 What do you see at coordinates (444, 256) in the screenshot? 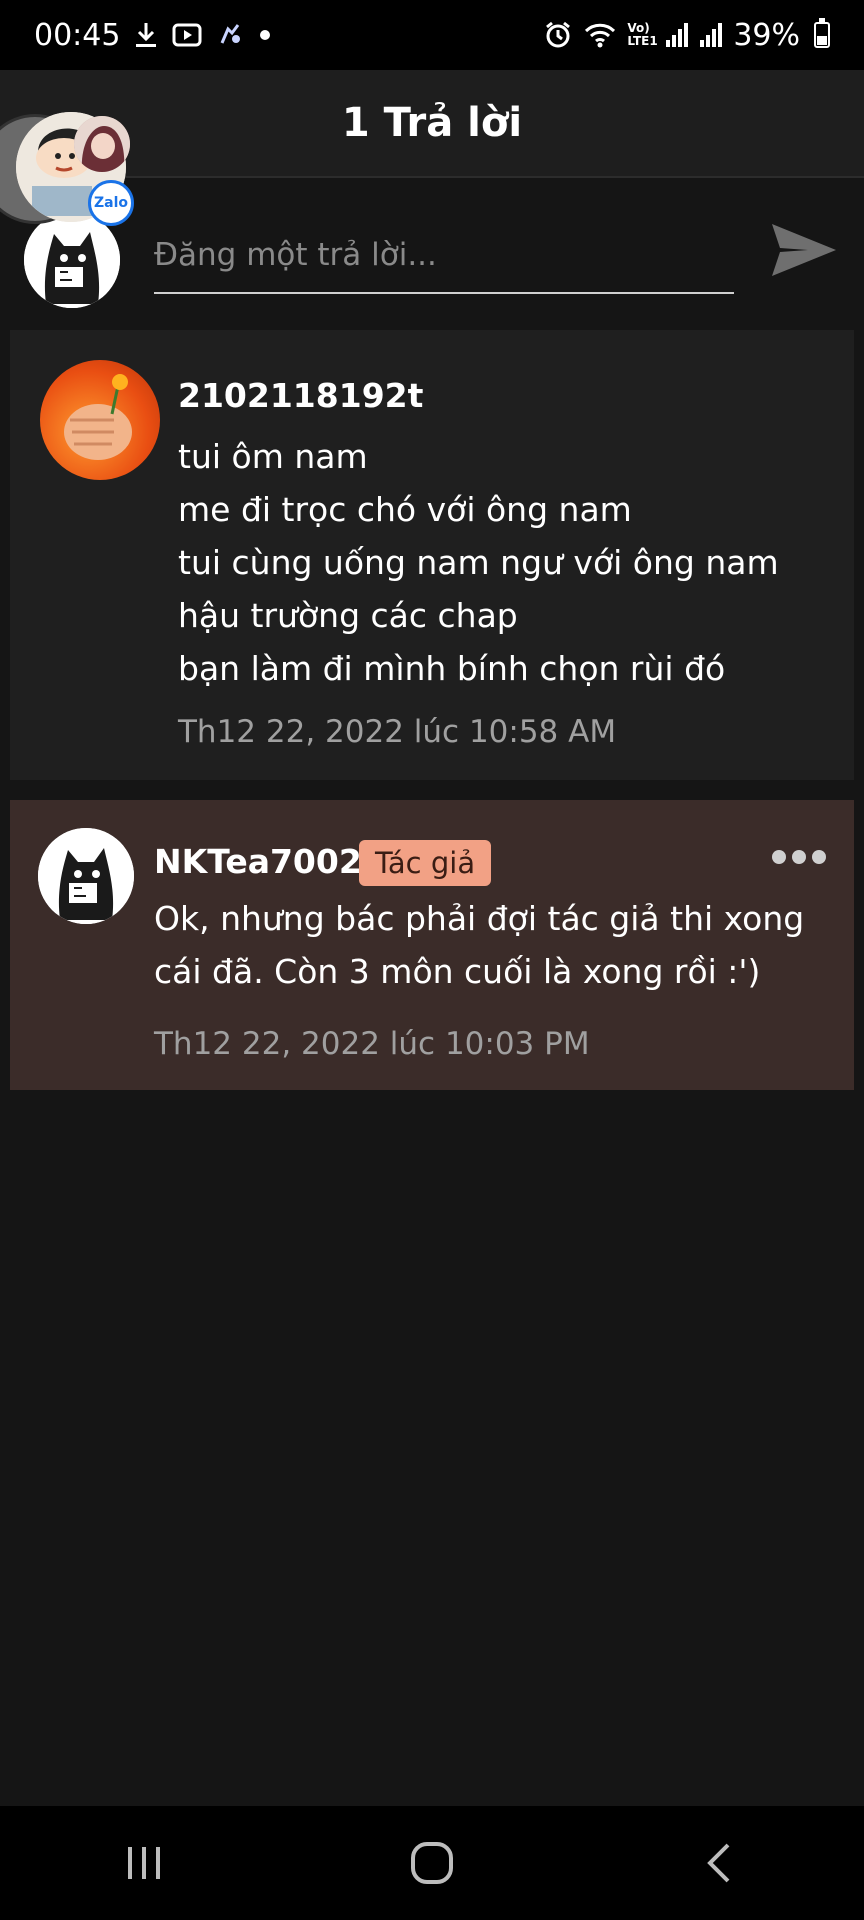
I see `reply-input` at bounding box center [444, 256].